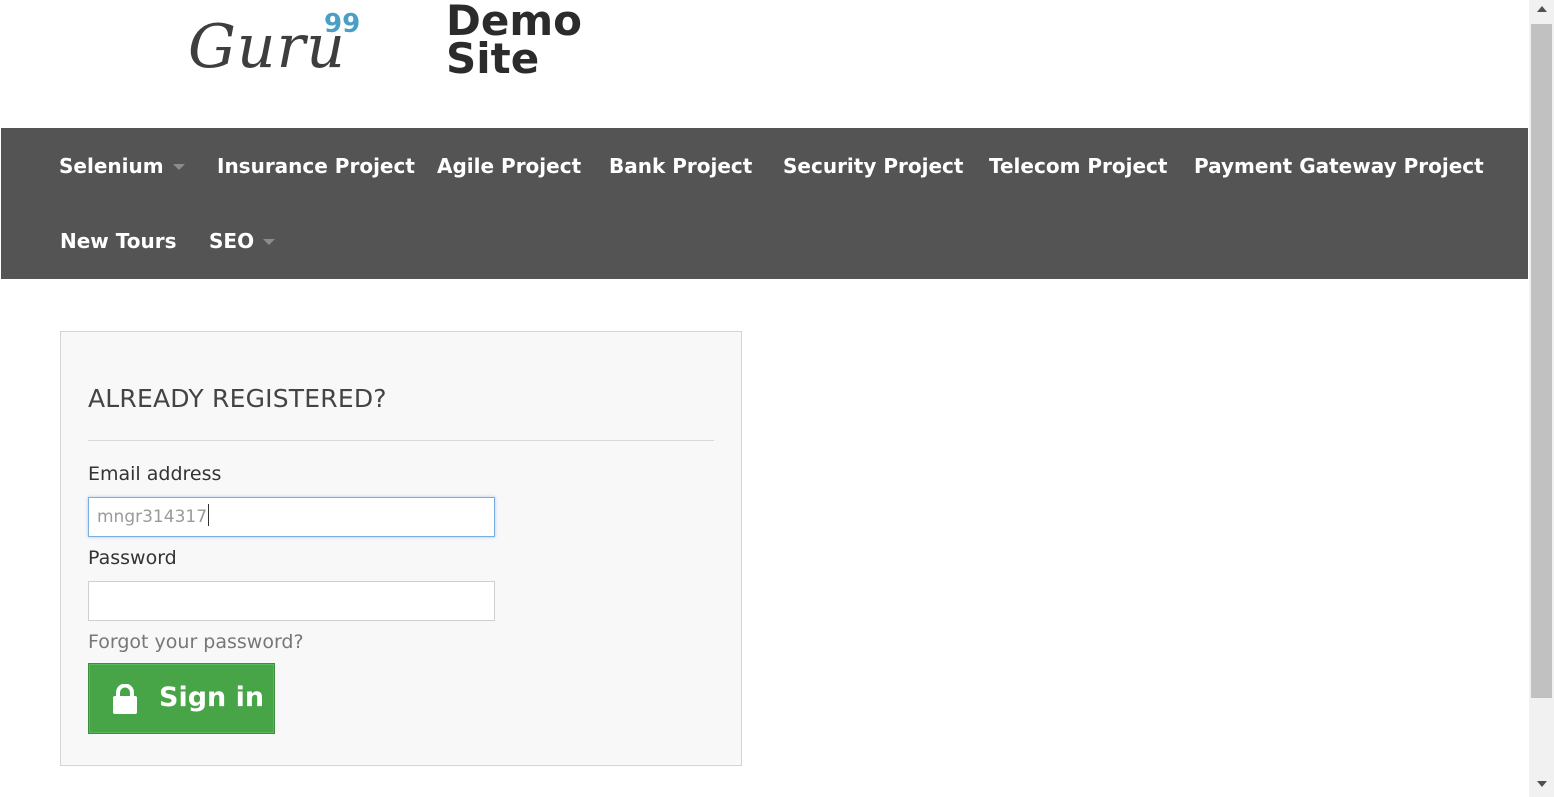 This screenshot has width=1554, height=797. I want to click on sign-in-button: Sign in, so click(181, 698).